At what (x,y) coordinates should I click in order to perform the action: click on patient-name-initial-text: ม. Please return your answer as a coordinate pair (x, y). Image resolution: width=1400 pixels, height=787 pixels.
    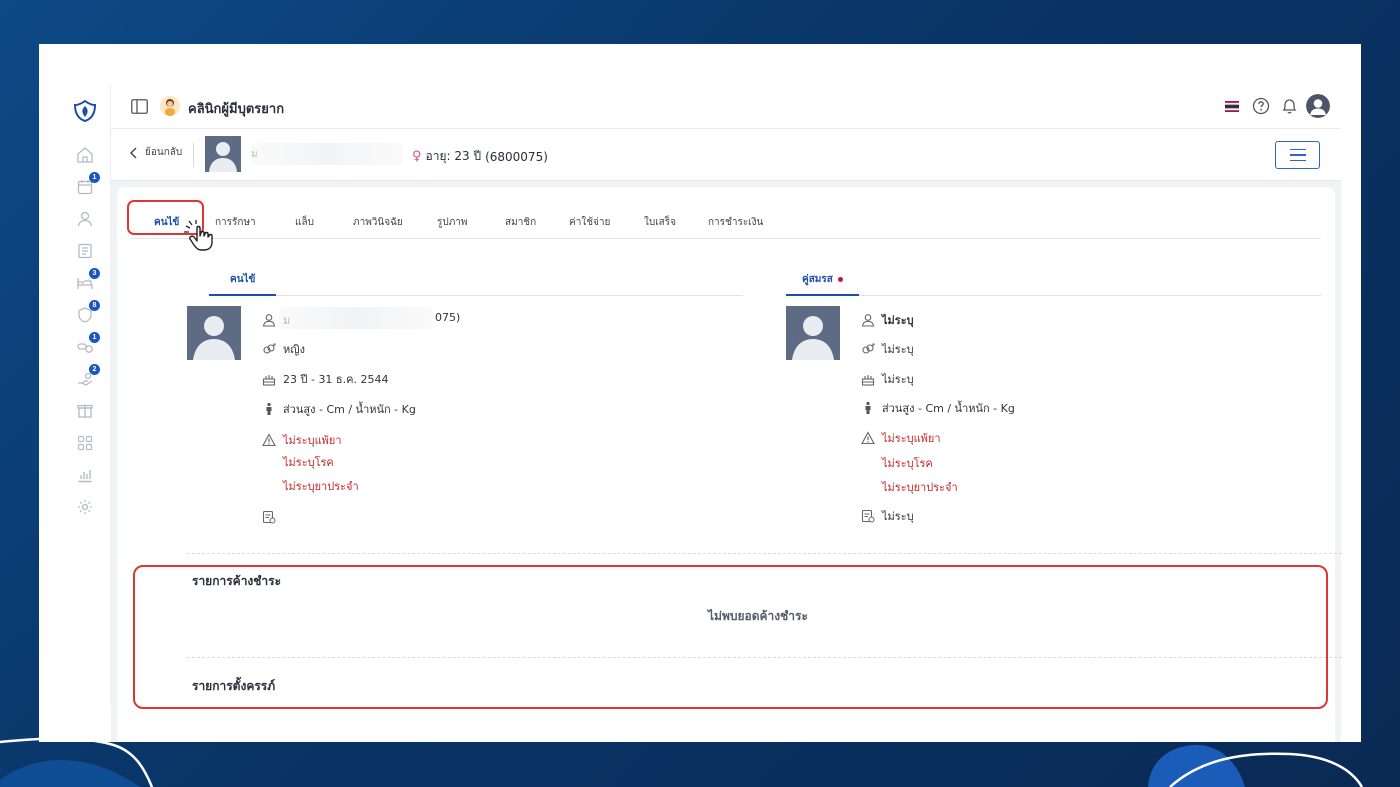
    Looking at the image, I should click on (287, 320).